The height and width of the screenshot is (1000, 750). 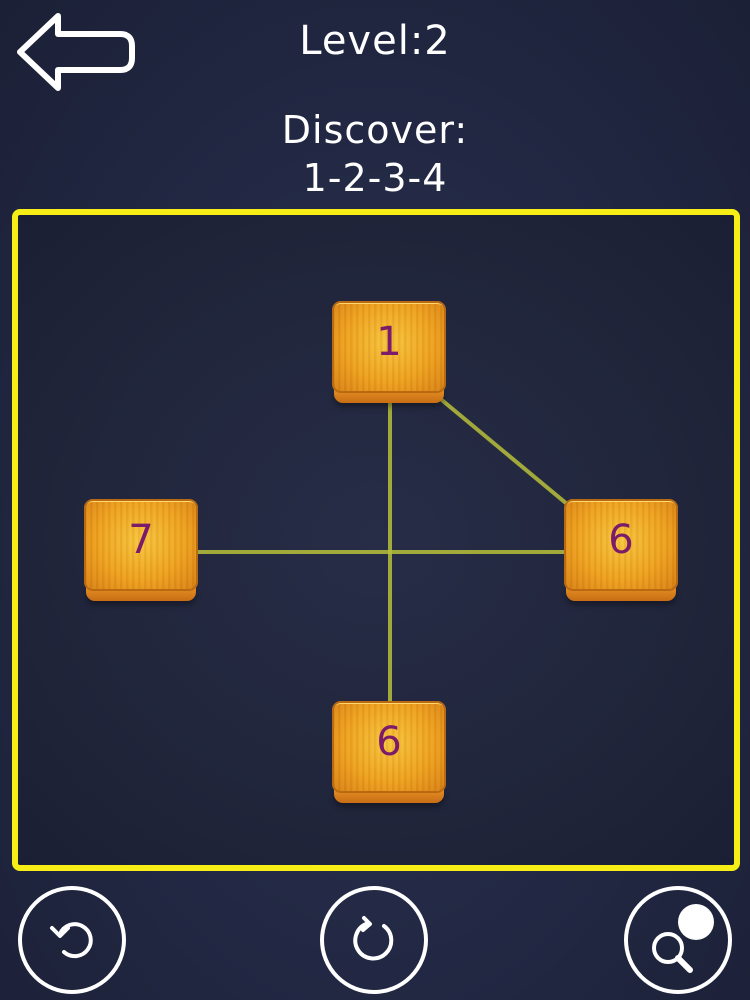 I want to click on discover-sequence: 1-2-3-4, so click(x=375, y=178).